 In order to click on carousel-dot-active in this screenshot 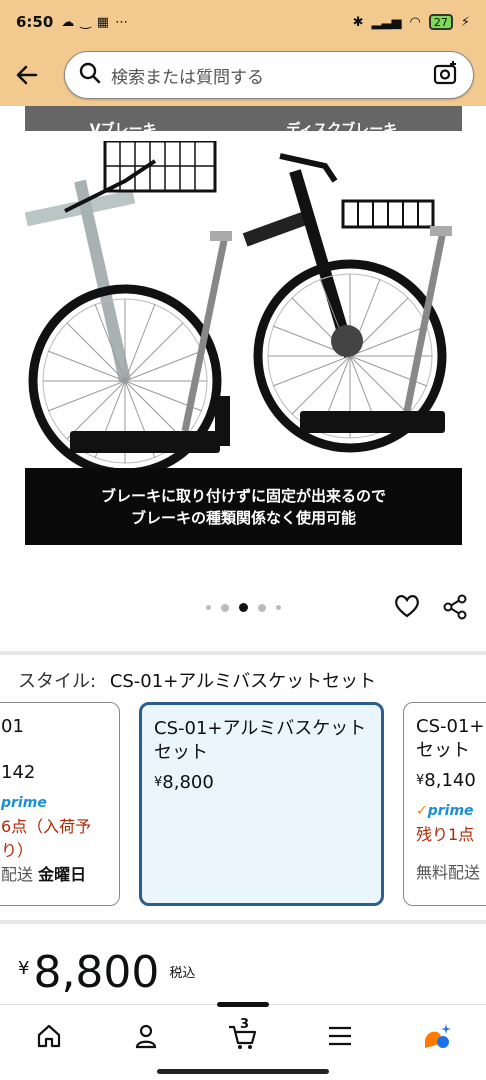, I will do `click(243, 607)`.